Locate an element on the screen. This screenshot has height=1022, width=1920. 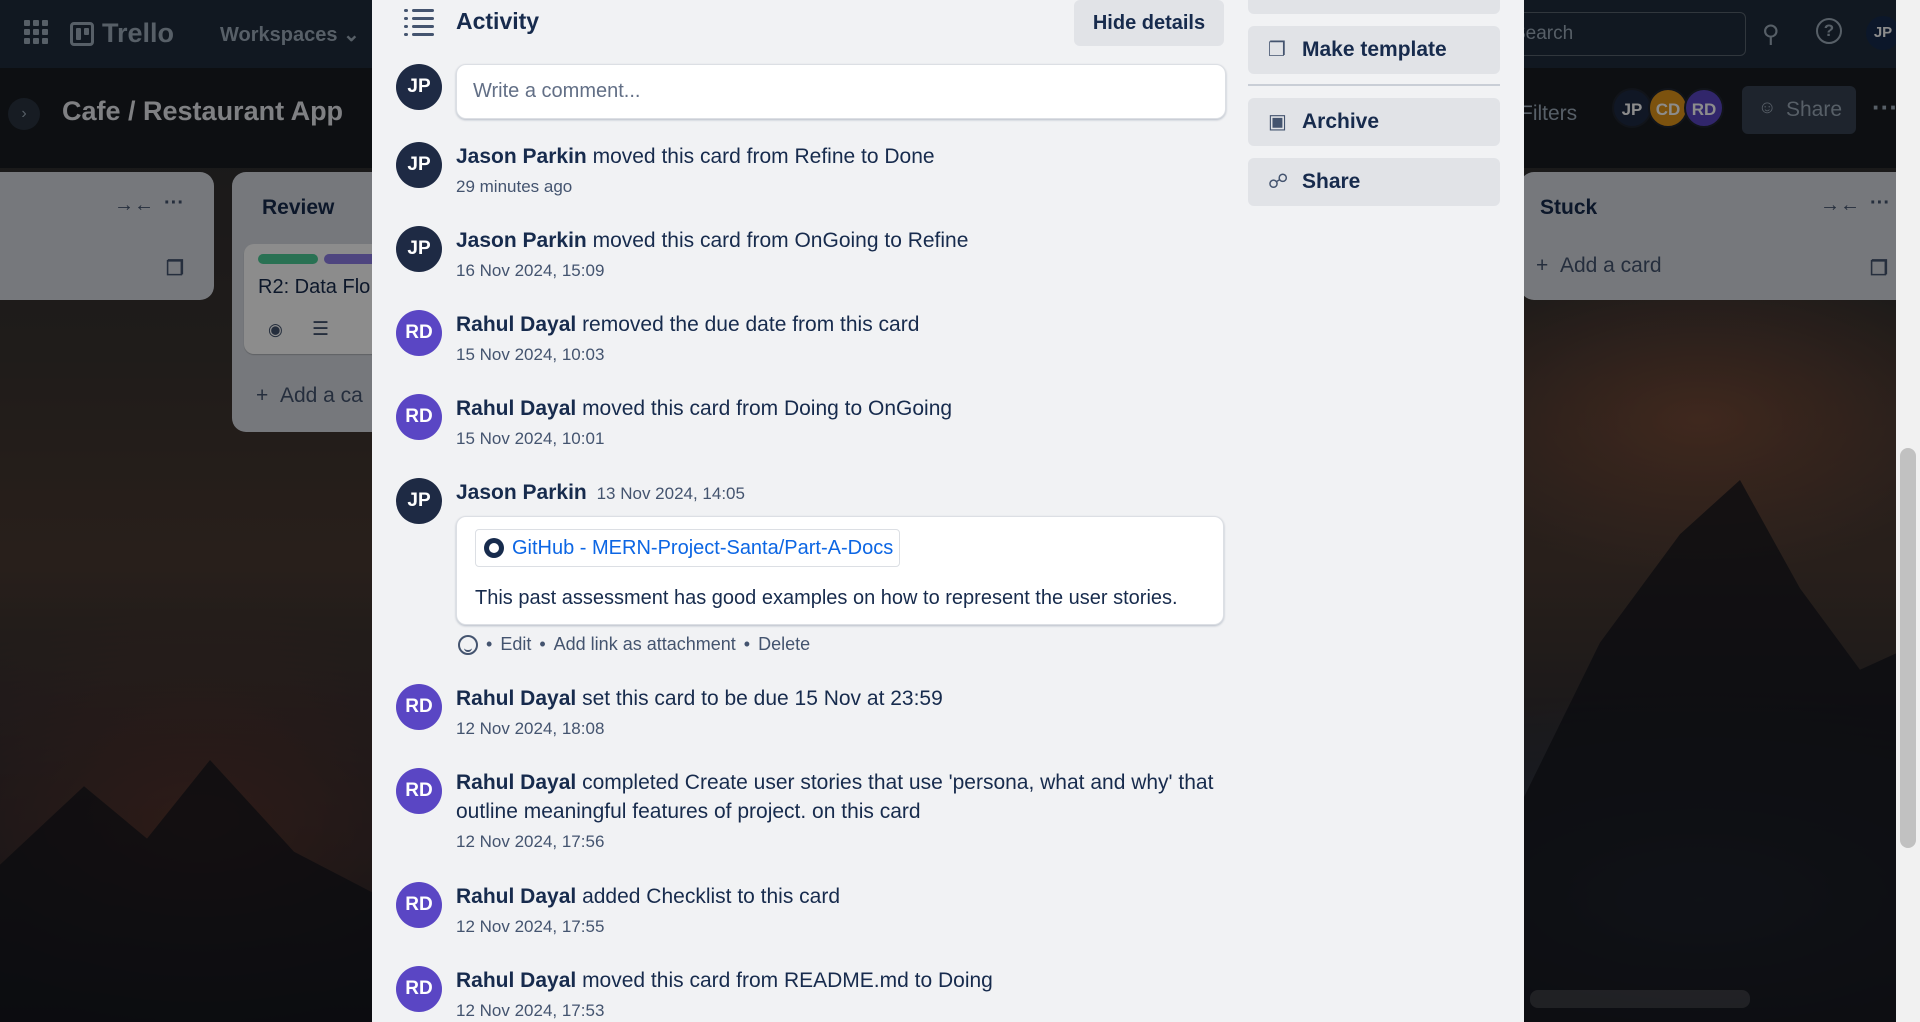
activity-timestamp: 12 Nov 2024, 17:55 is located at coordinates (530, 927).